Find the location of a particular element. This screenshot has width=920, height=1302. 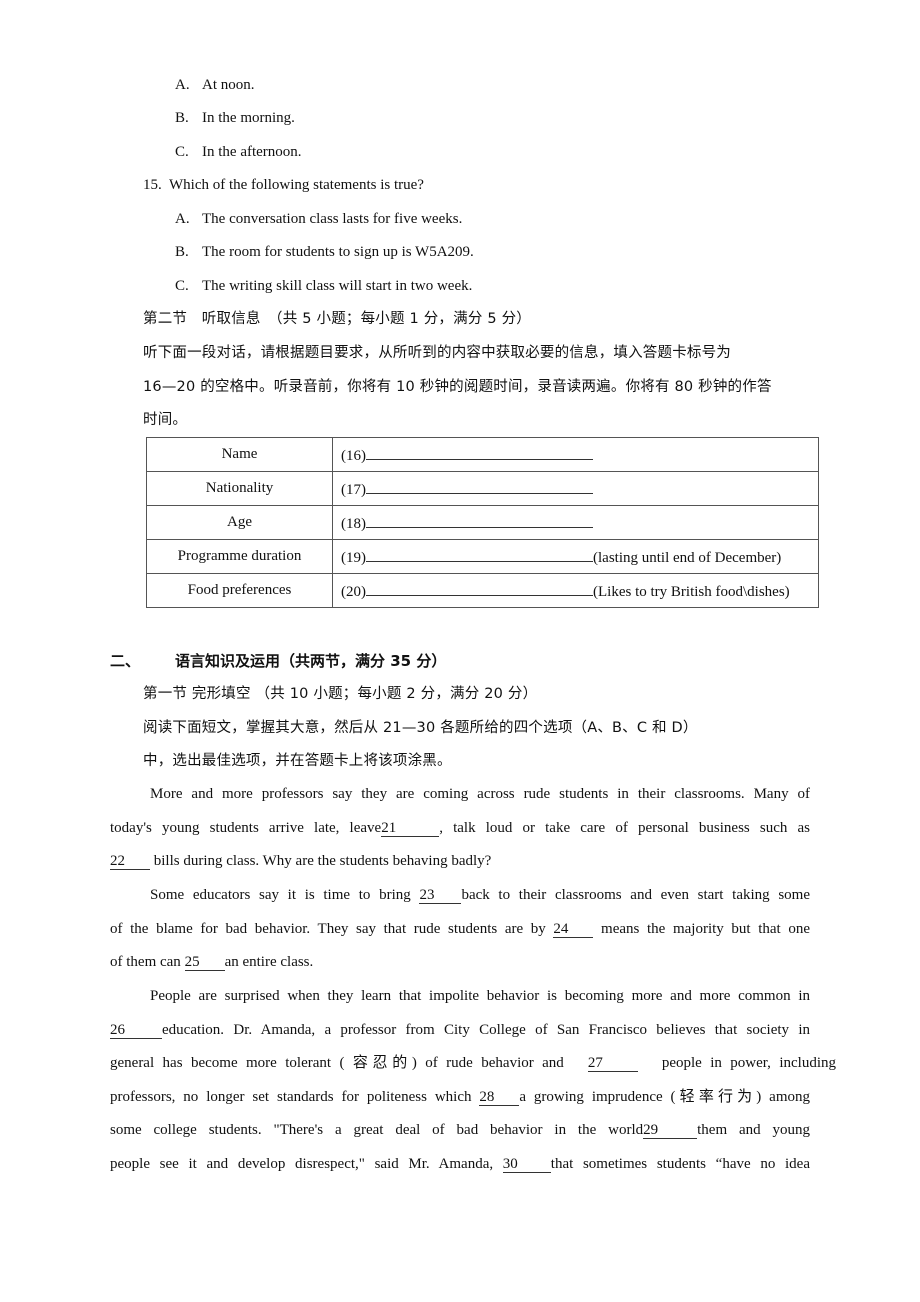

subsection-title: 第一节 完形填空 （共 10 小题；每小题 2 分，满分 20 分） is located at coordinates (340, 694).